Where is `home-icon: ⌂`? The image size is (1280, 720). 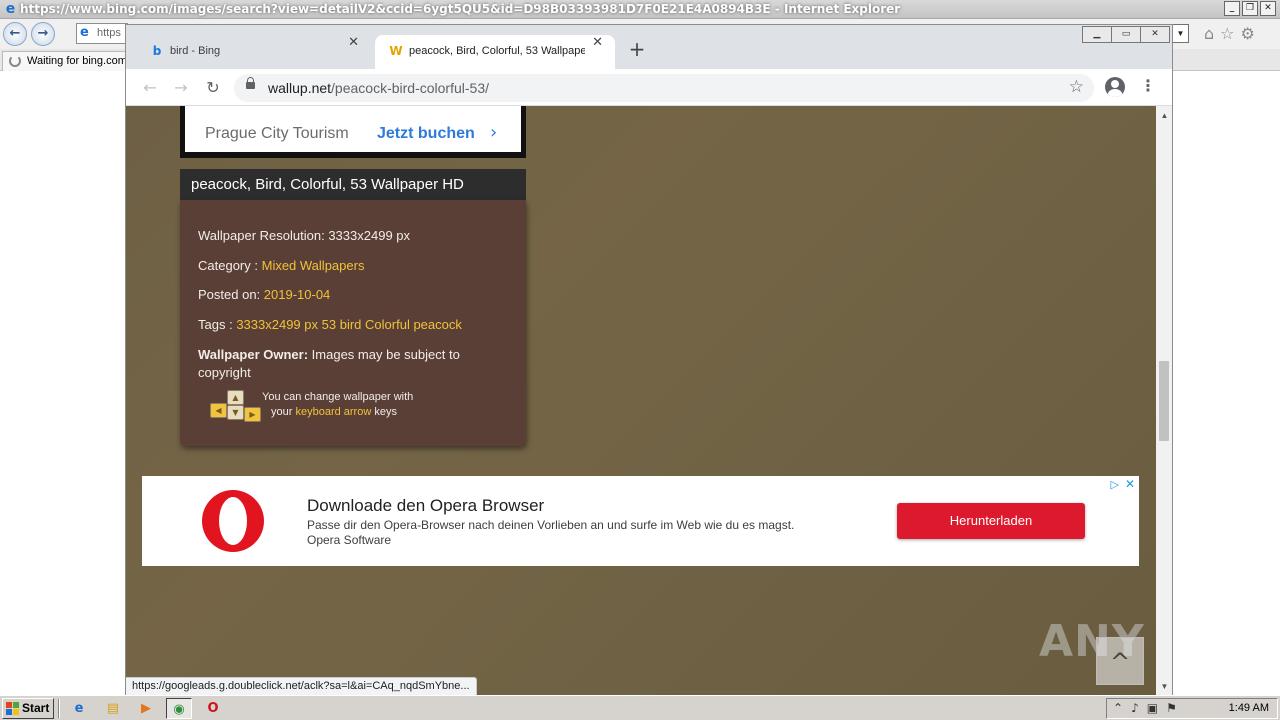
home-icon: ⌂ is located at coordinates (1209, 33).